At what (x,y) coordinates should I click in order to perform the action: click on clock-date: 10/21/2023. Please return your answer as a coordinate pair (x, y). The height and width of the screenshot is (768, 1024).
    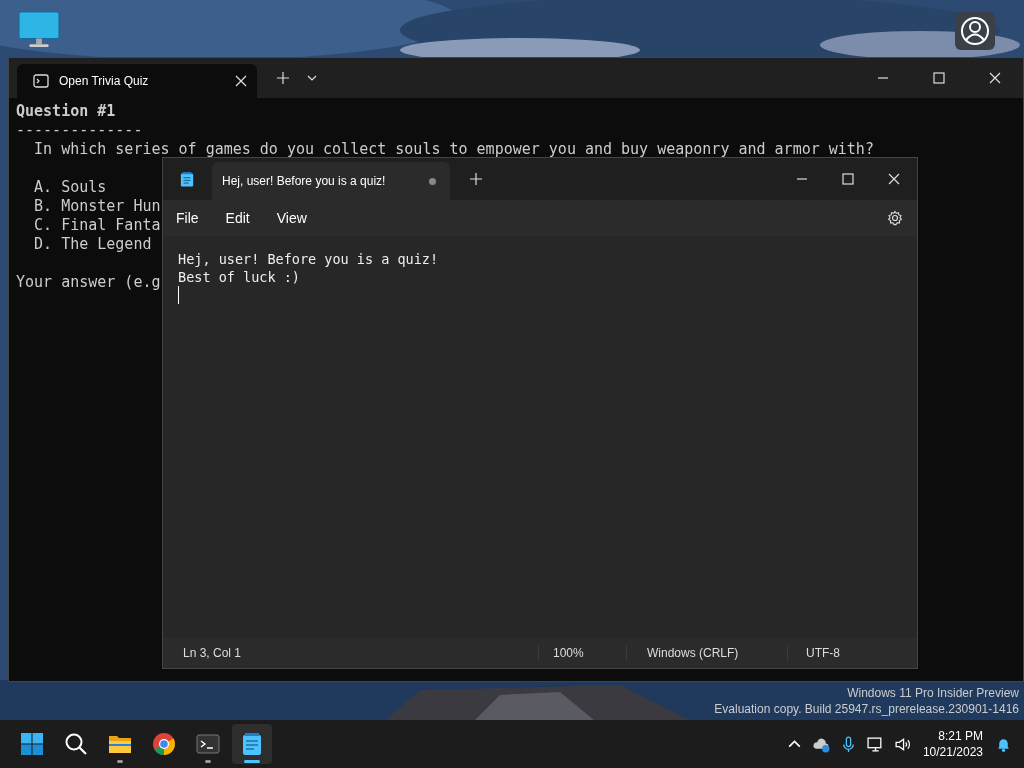
    Looking at the image, I should click on (952, 752).